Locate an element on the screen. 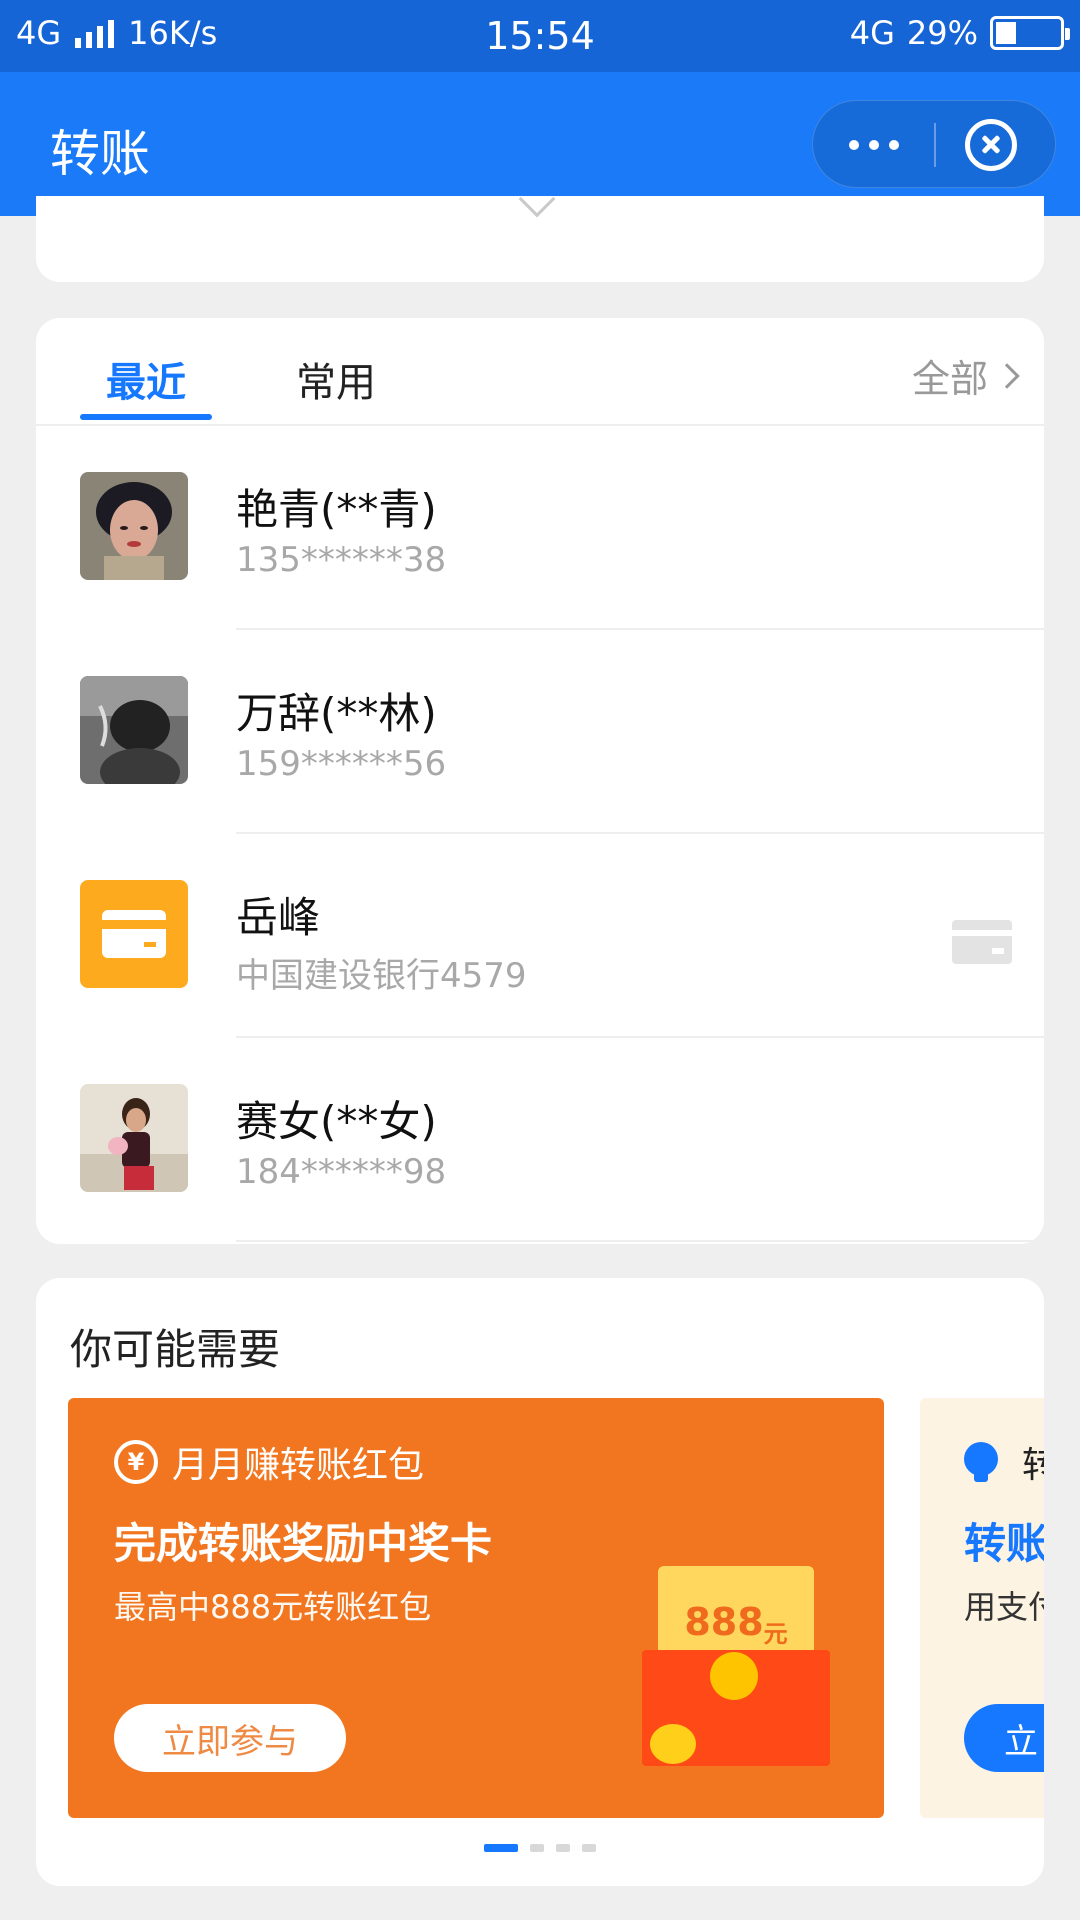 The width and height of the screenshot is (1080, 1920). contact-row: 赛女(**女) 184******98 is located at coordinates (540, 1140).